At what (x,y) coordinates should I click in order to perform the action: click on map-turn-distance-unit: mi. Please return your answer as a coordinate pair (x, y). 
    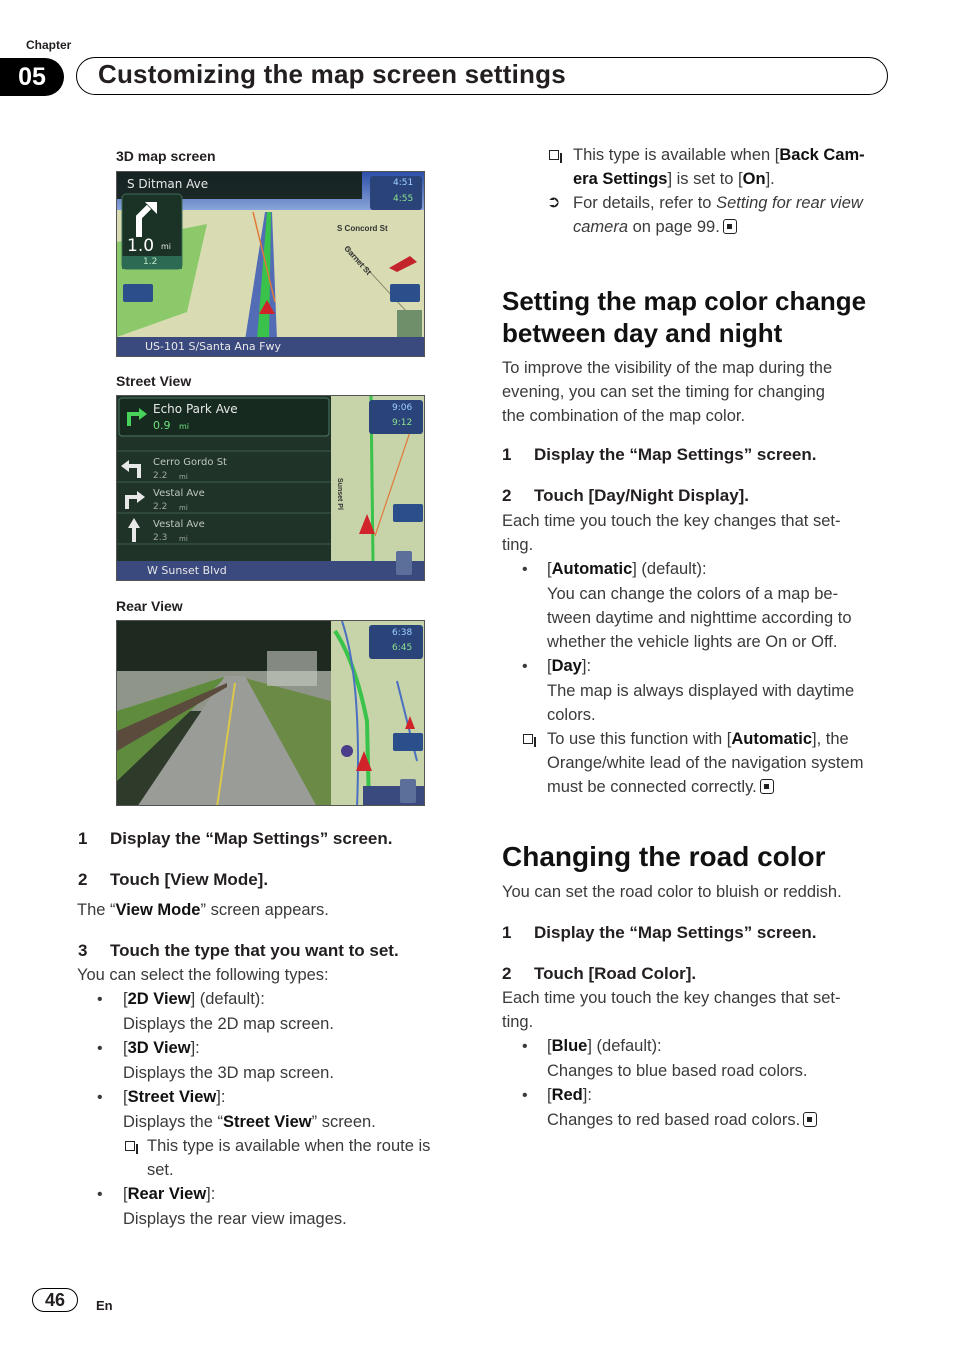
    Looking at the image, I should click on (166, 246).